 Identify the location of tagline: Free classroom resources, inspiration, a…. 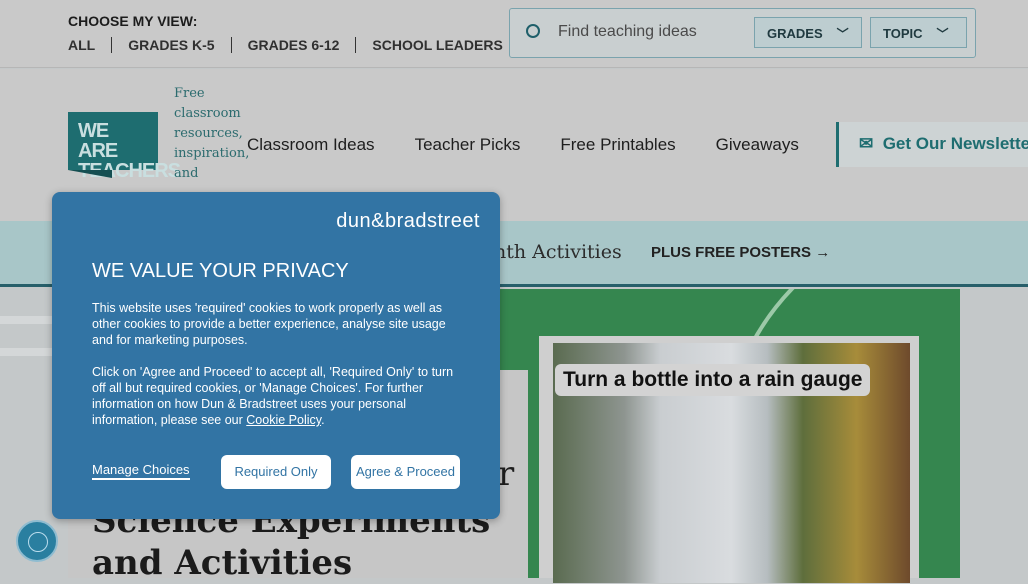
(212, 133).